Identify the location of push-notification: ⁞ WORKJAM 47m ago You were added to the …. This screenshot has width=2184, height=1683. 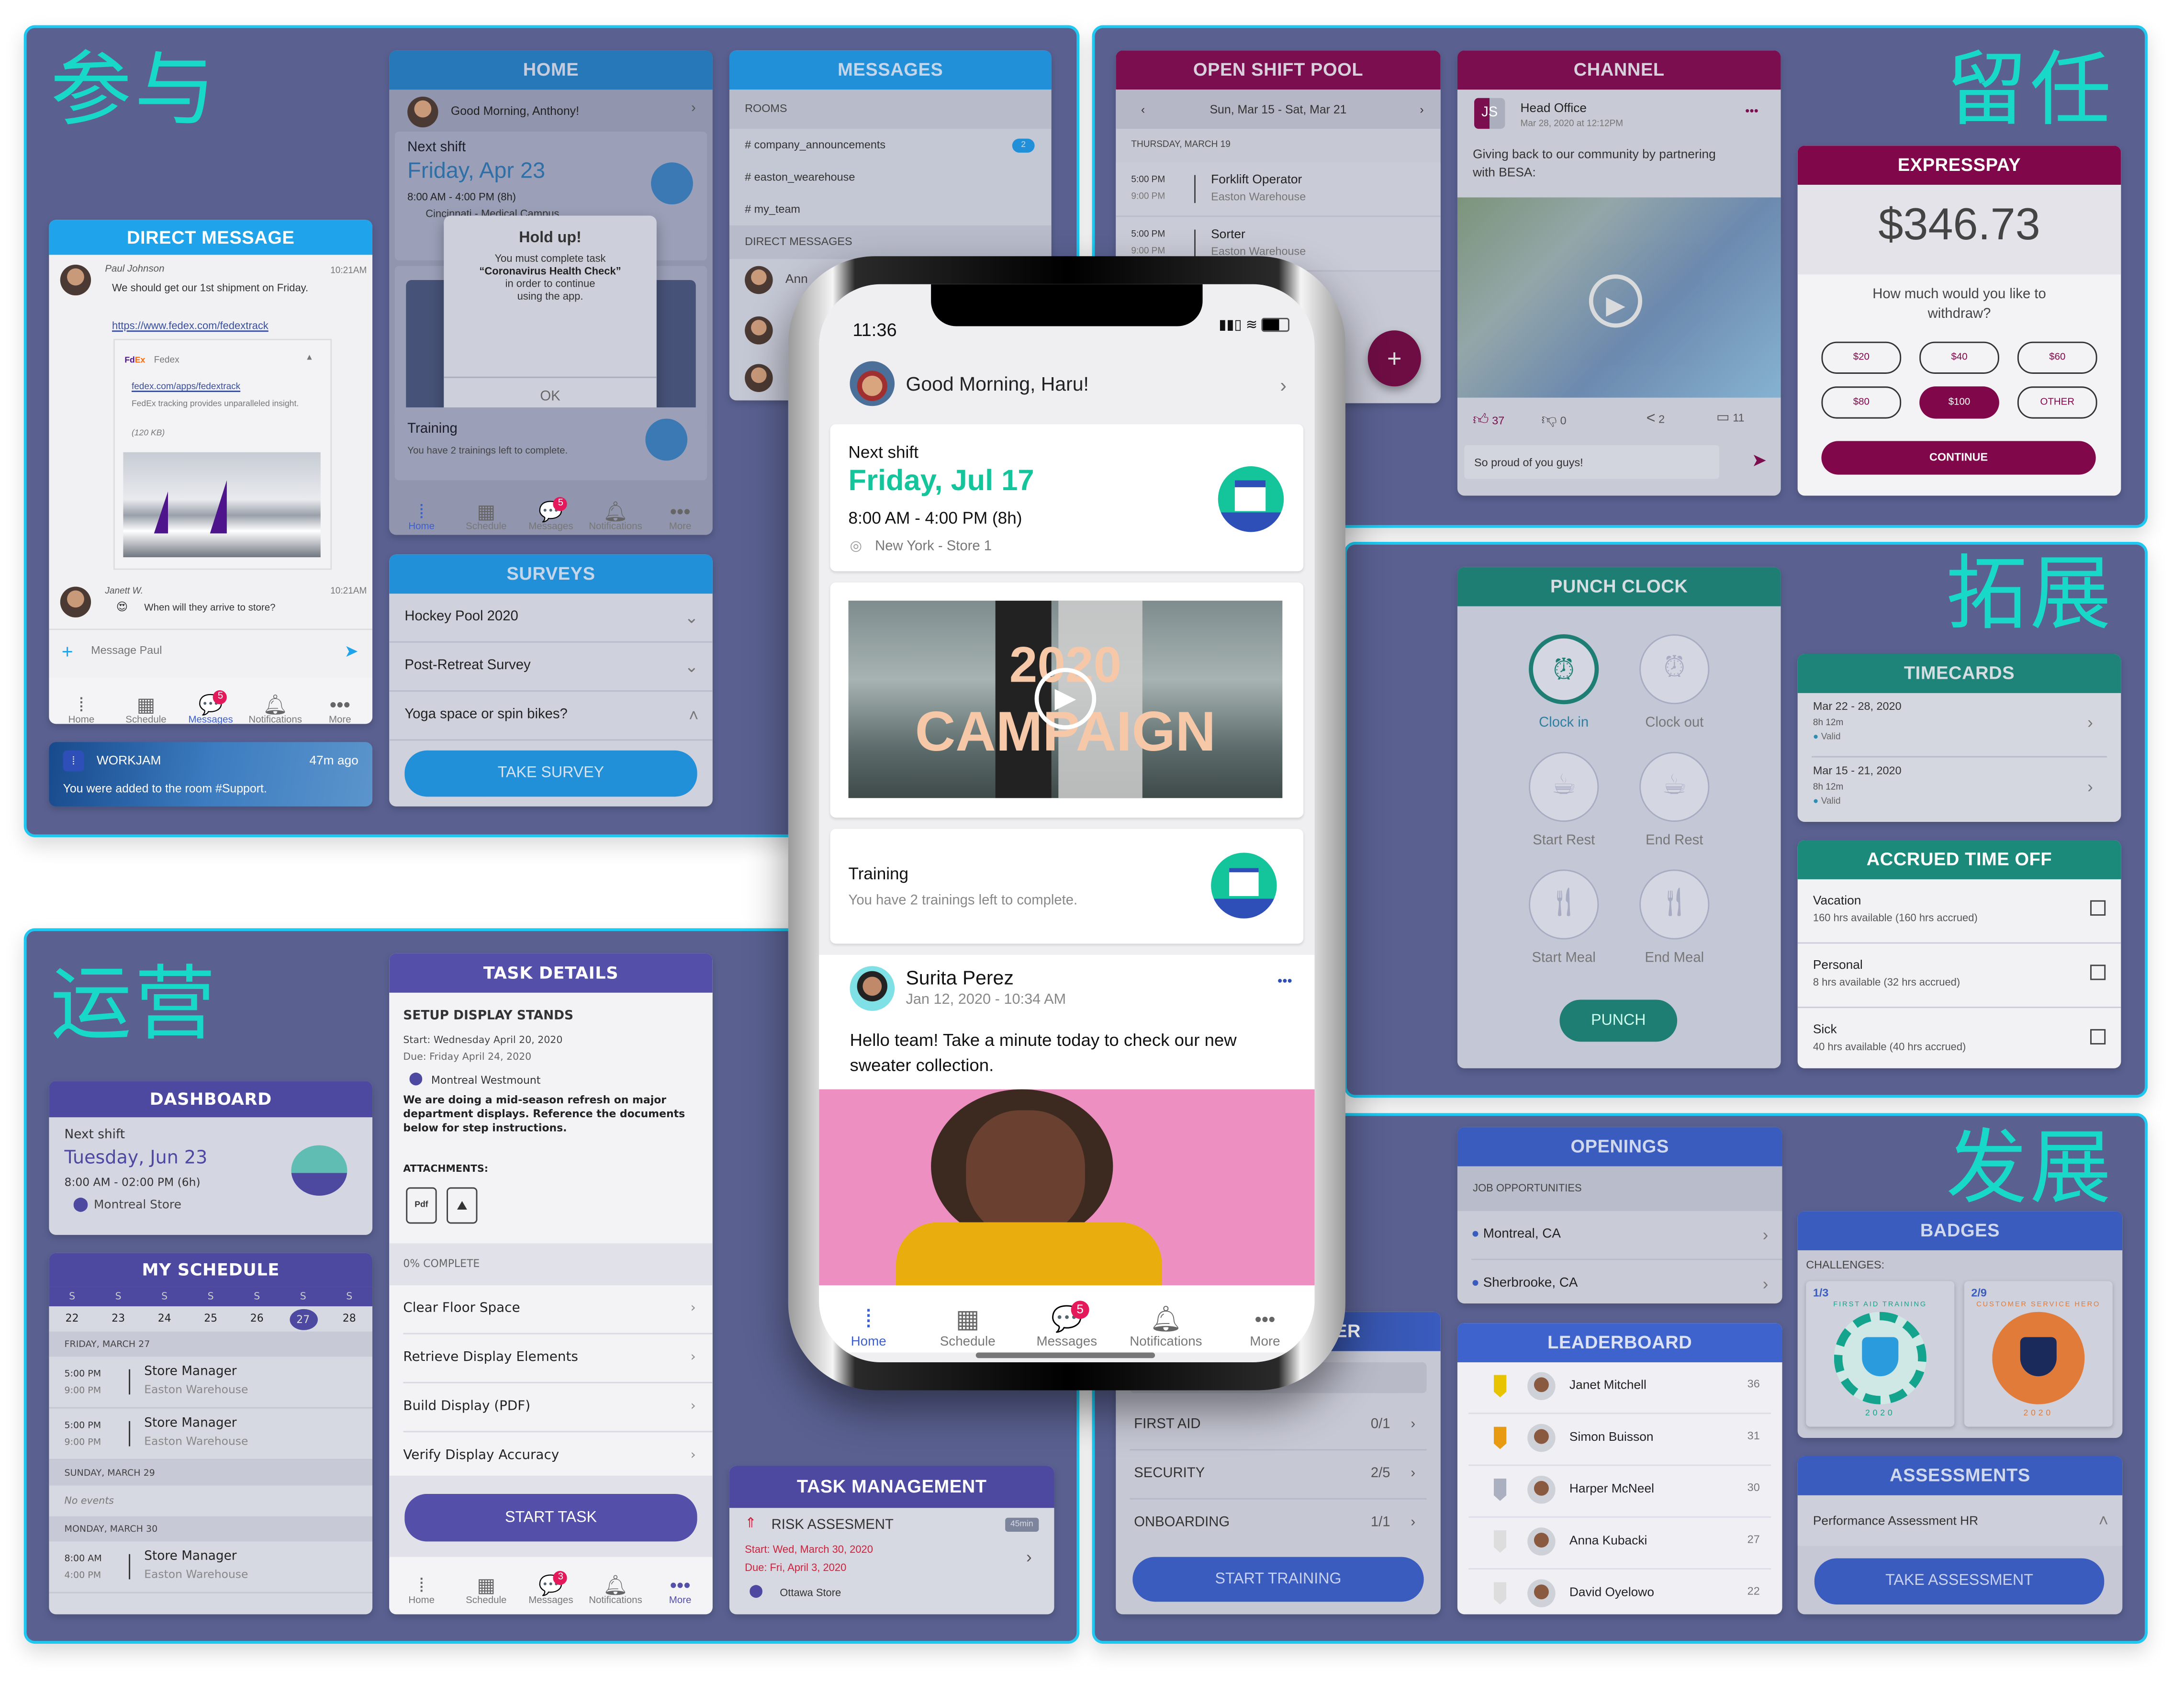
(211, 775).